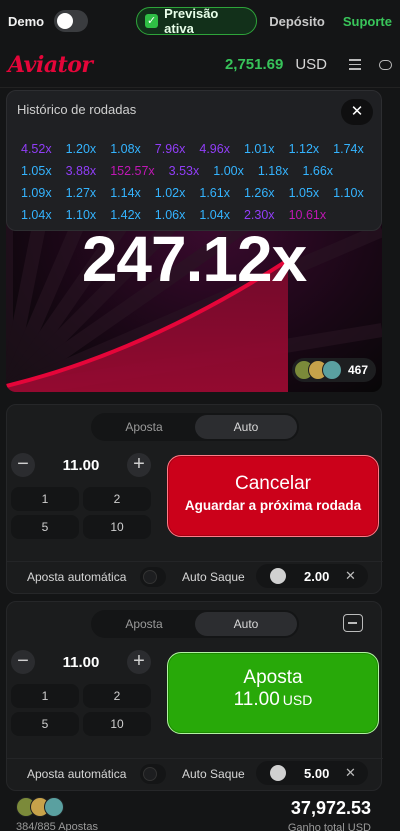 This screenshot has width=400, height=831. What do you see at coordinates (36, 149) in the screenshot?
I see `history-multiplier: 4.52x` at bounding box center [36, 149].